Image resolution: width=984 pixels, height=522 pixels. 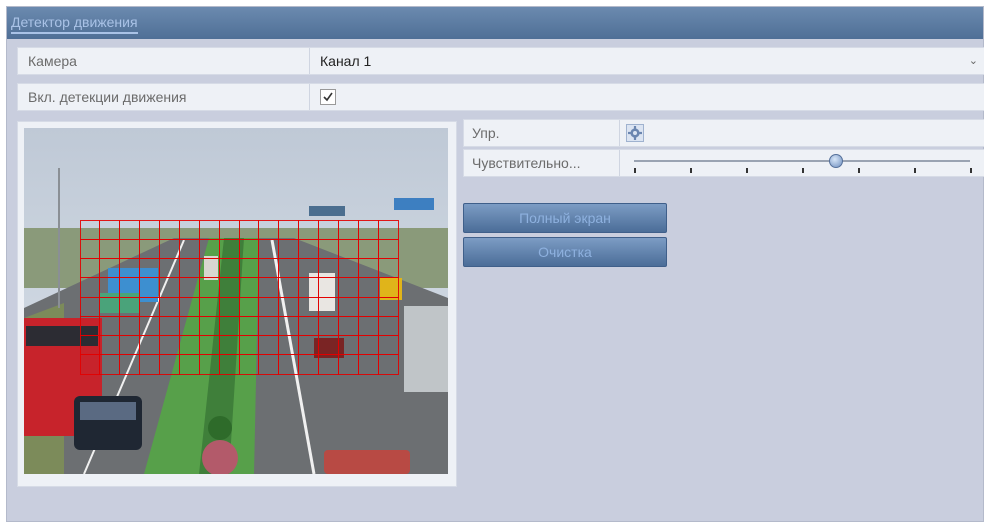 What do you see at coordinates (835, 161) in the screenshot?
I see `slider-thumb` at bounding box center [835, 161].